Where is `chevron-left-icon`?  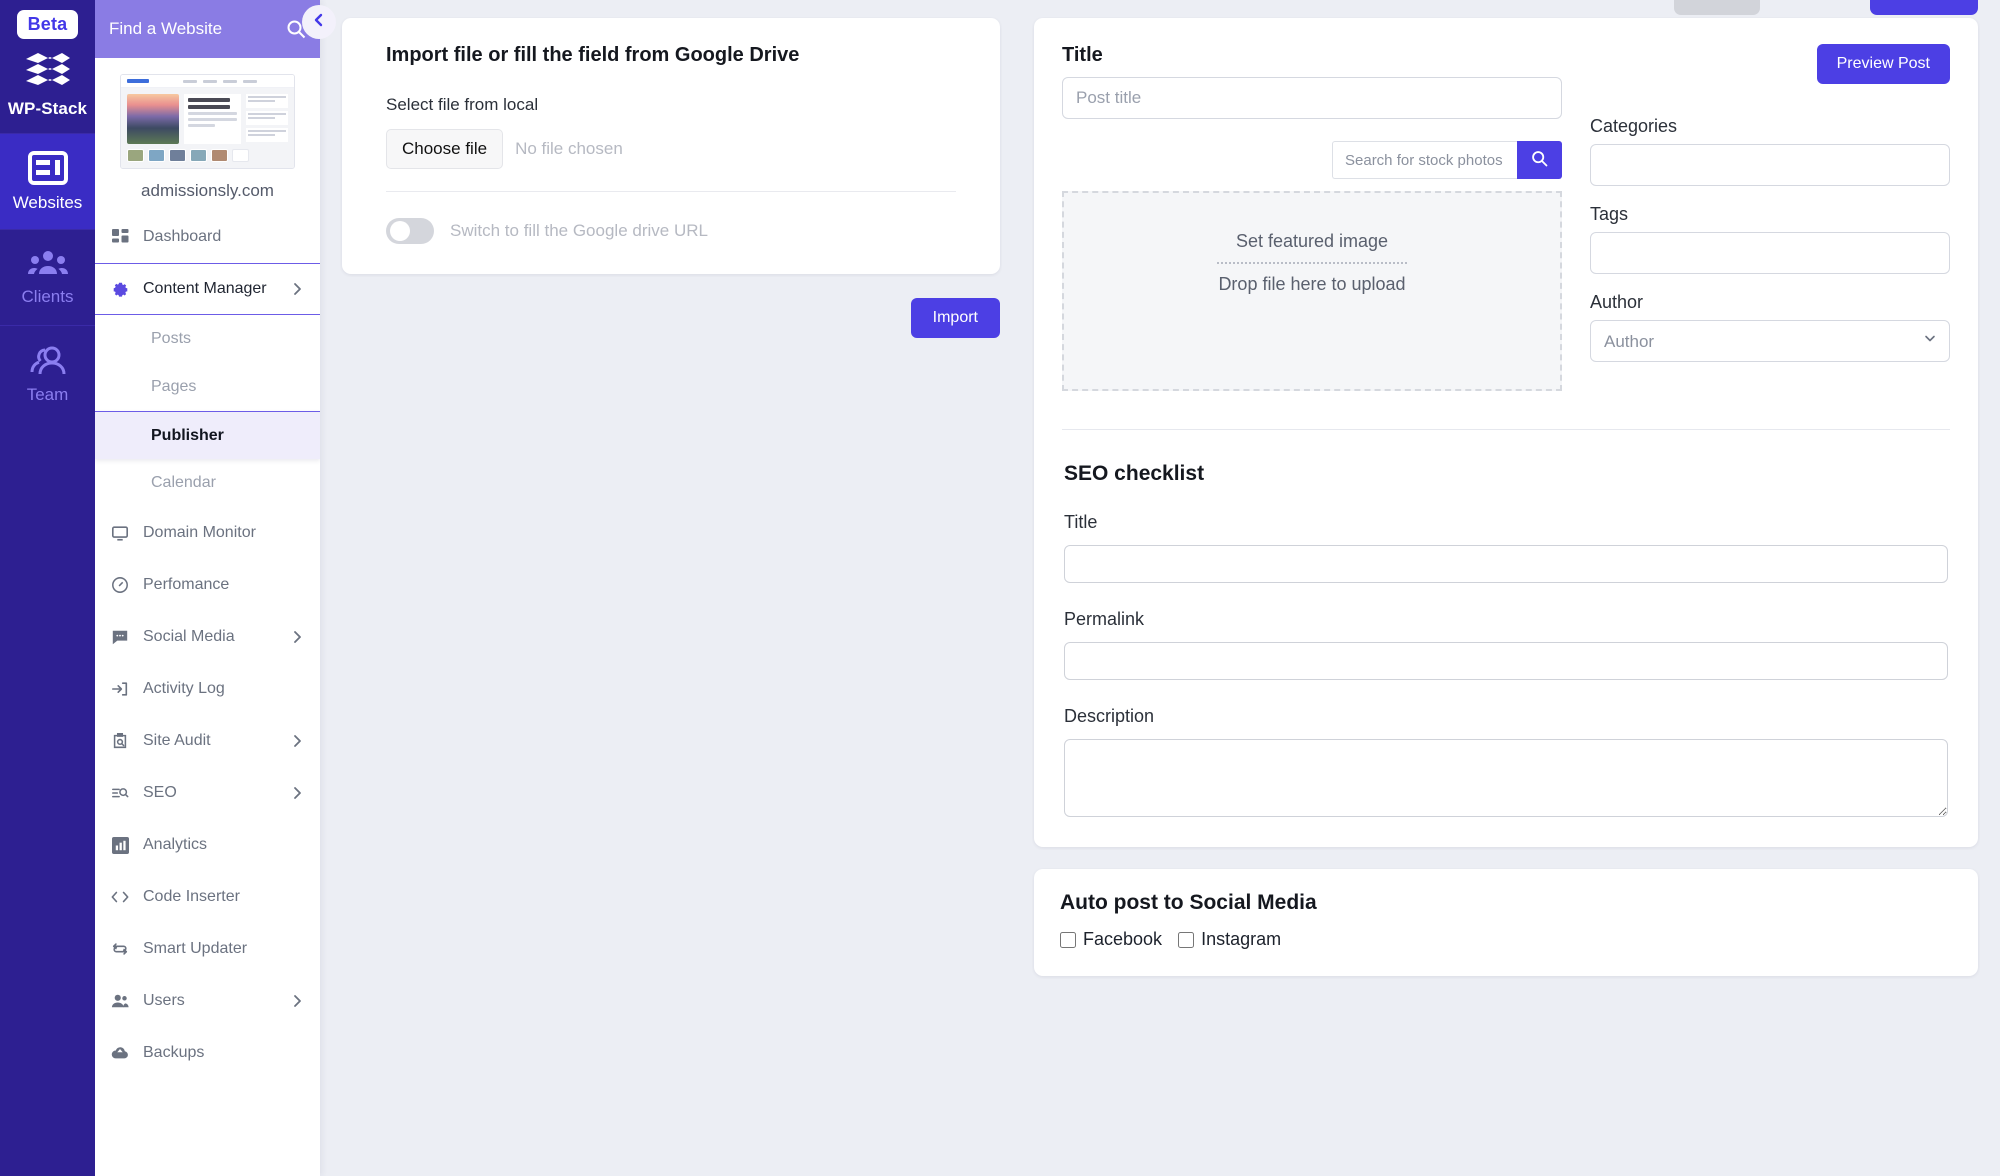
chevron-left-icon is located at coordinates (319, 22).